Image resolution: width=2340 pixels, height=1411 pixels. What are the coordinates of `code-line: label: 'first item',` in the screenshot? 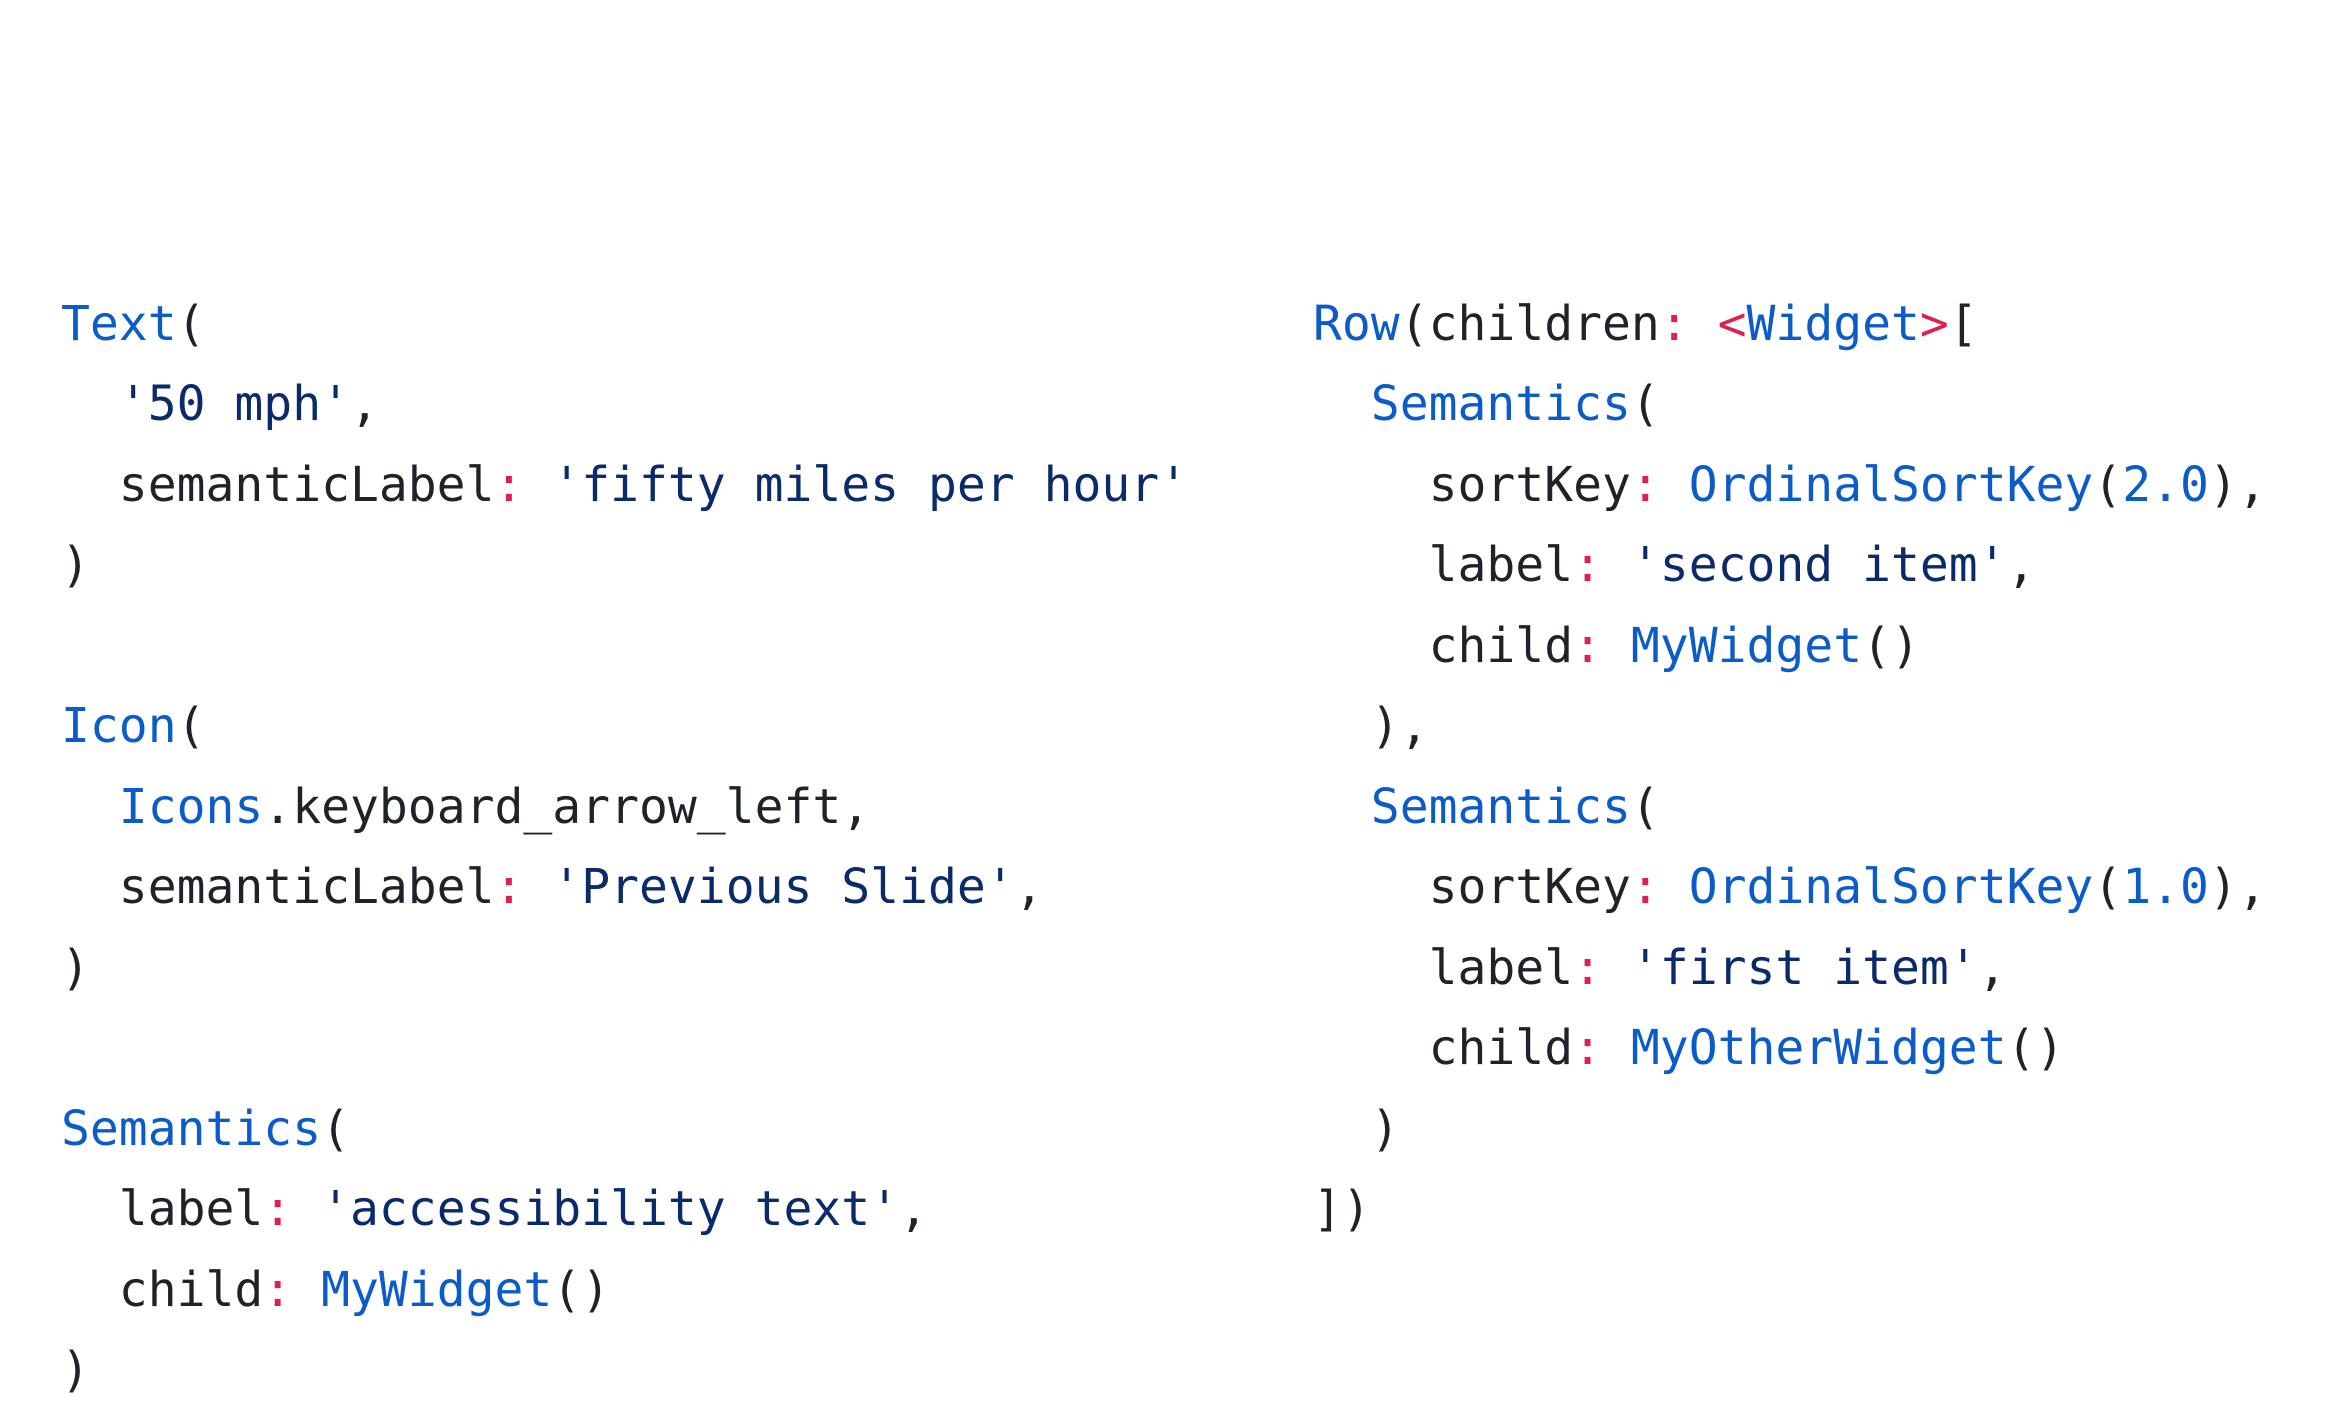 It's located at (1790, 968).